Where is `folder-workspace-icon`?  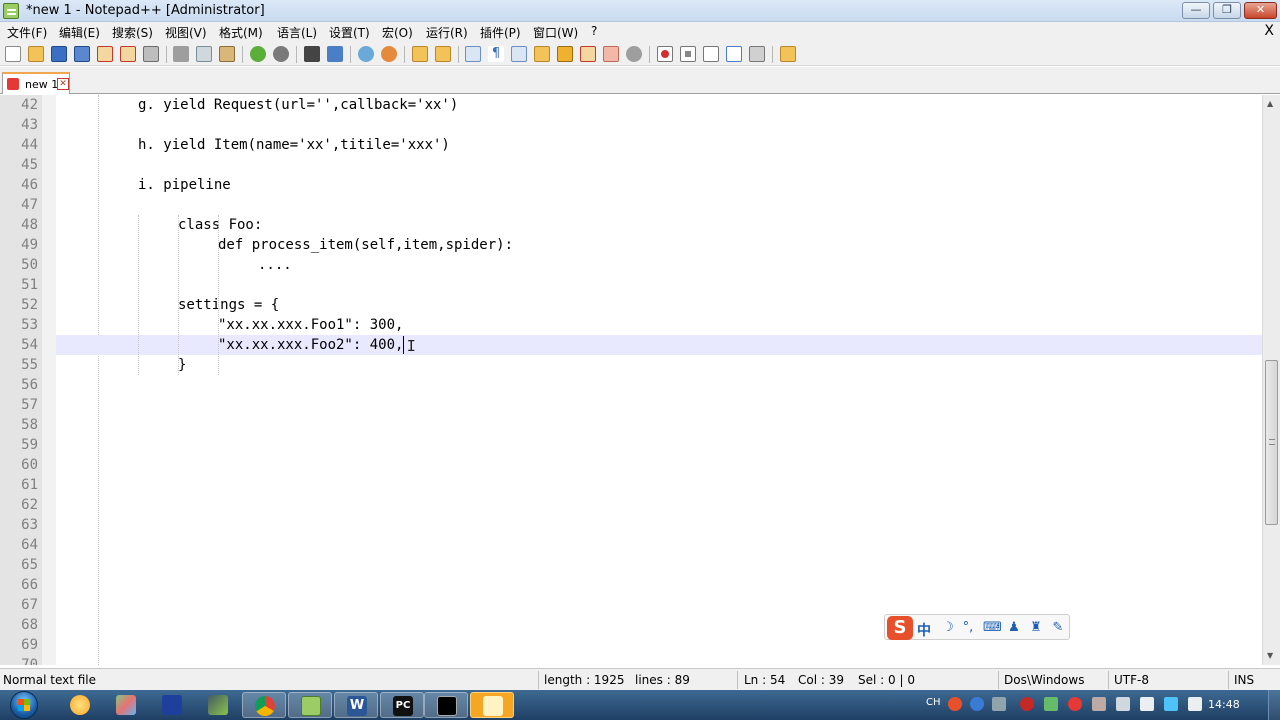 folder-workspace-icon is located at coordinates (611, 54).